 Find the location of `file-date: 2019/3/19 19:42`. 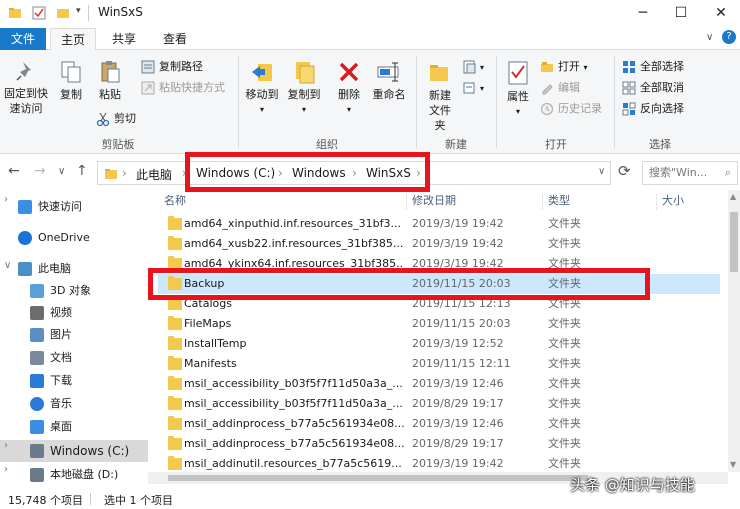

file-date: 2019/3/19 19:42 is located at coordinates (458, 243).